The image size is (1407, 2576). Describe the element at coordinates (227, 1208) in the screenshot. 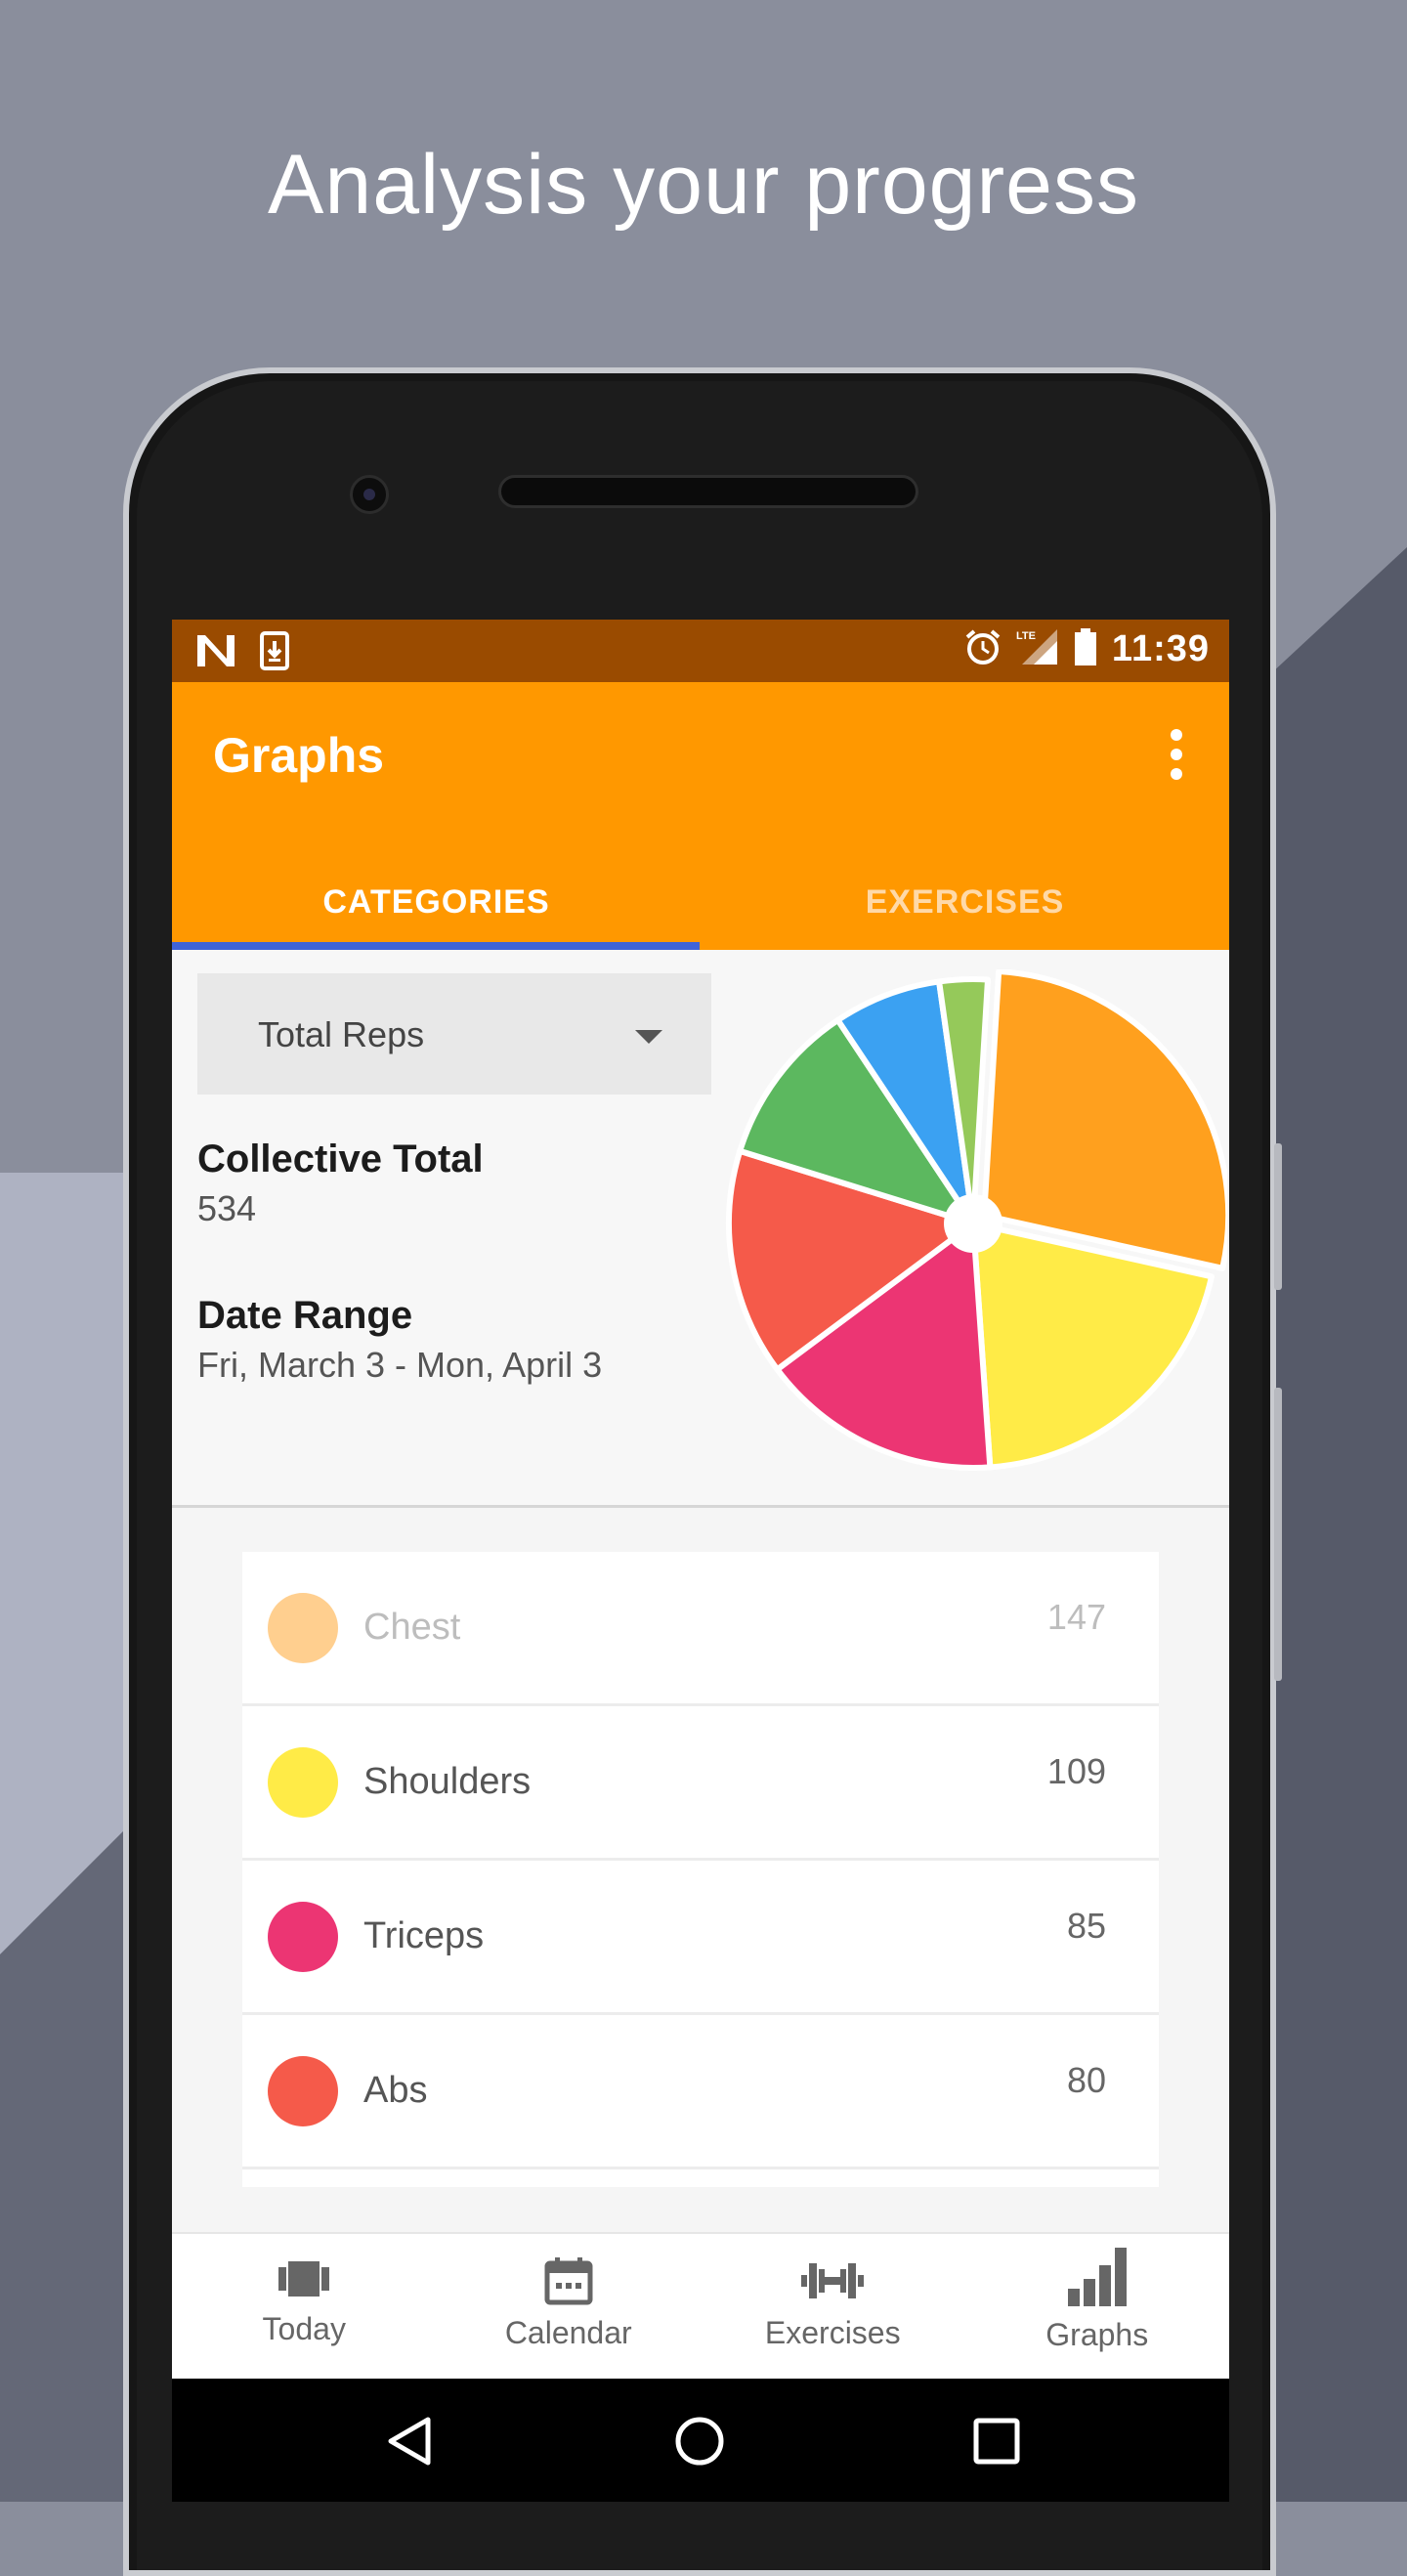

I see `collective-total-value: 534` at that location.